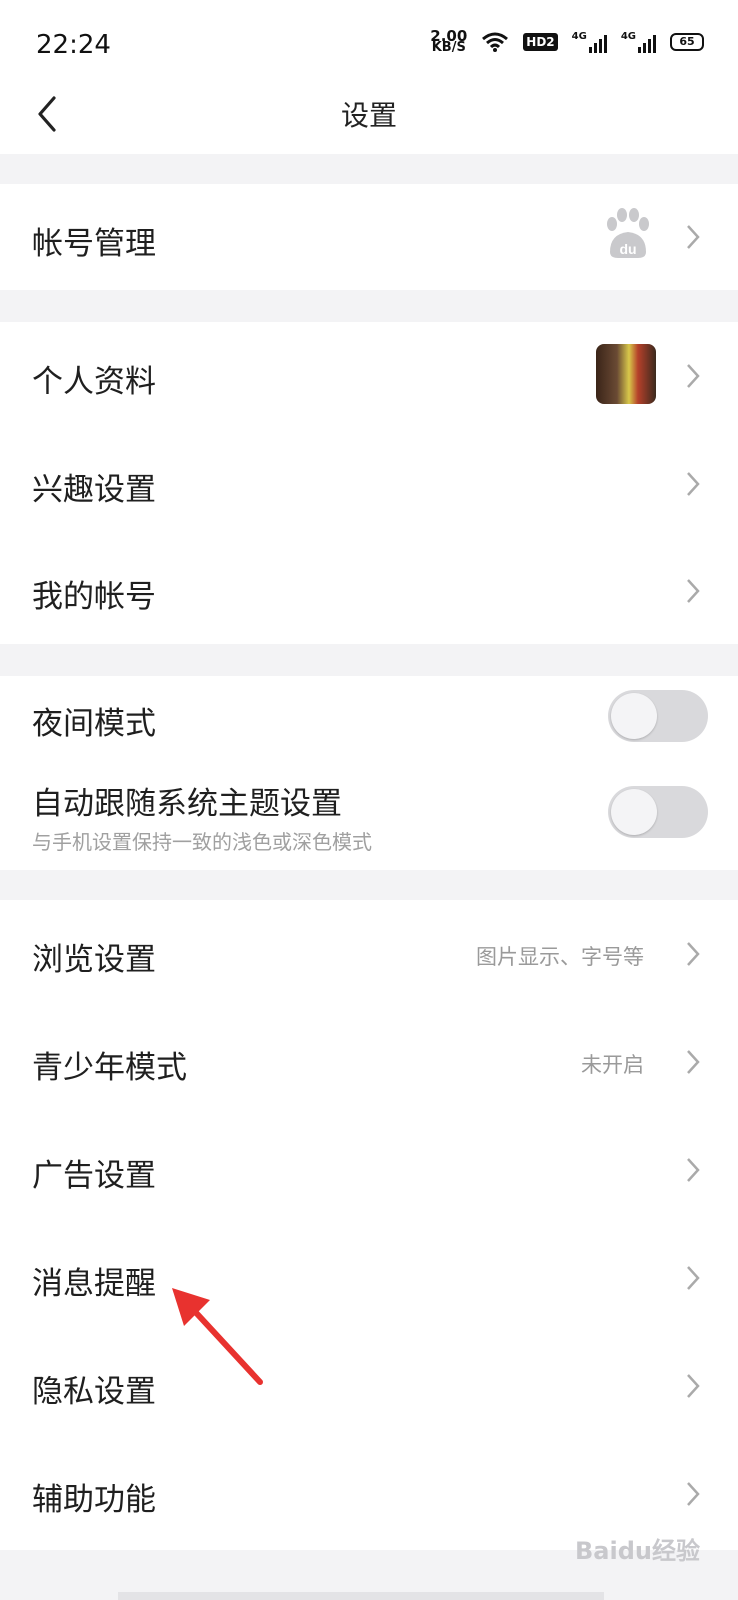  Describe the element at coordinates (658, 716) in the screenshot. I see `night-mode-toggle` at that location.